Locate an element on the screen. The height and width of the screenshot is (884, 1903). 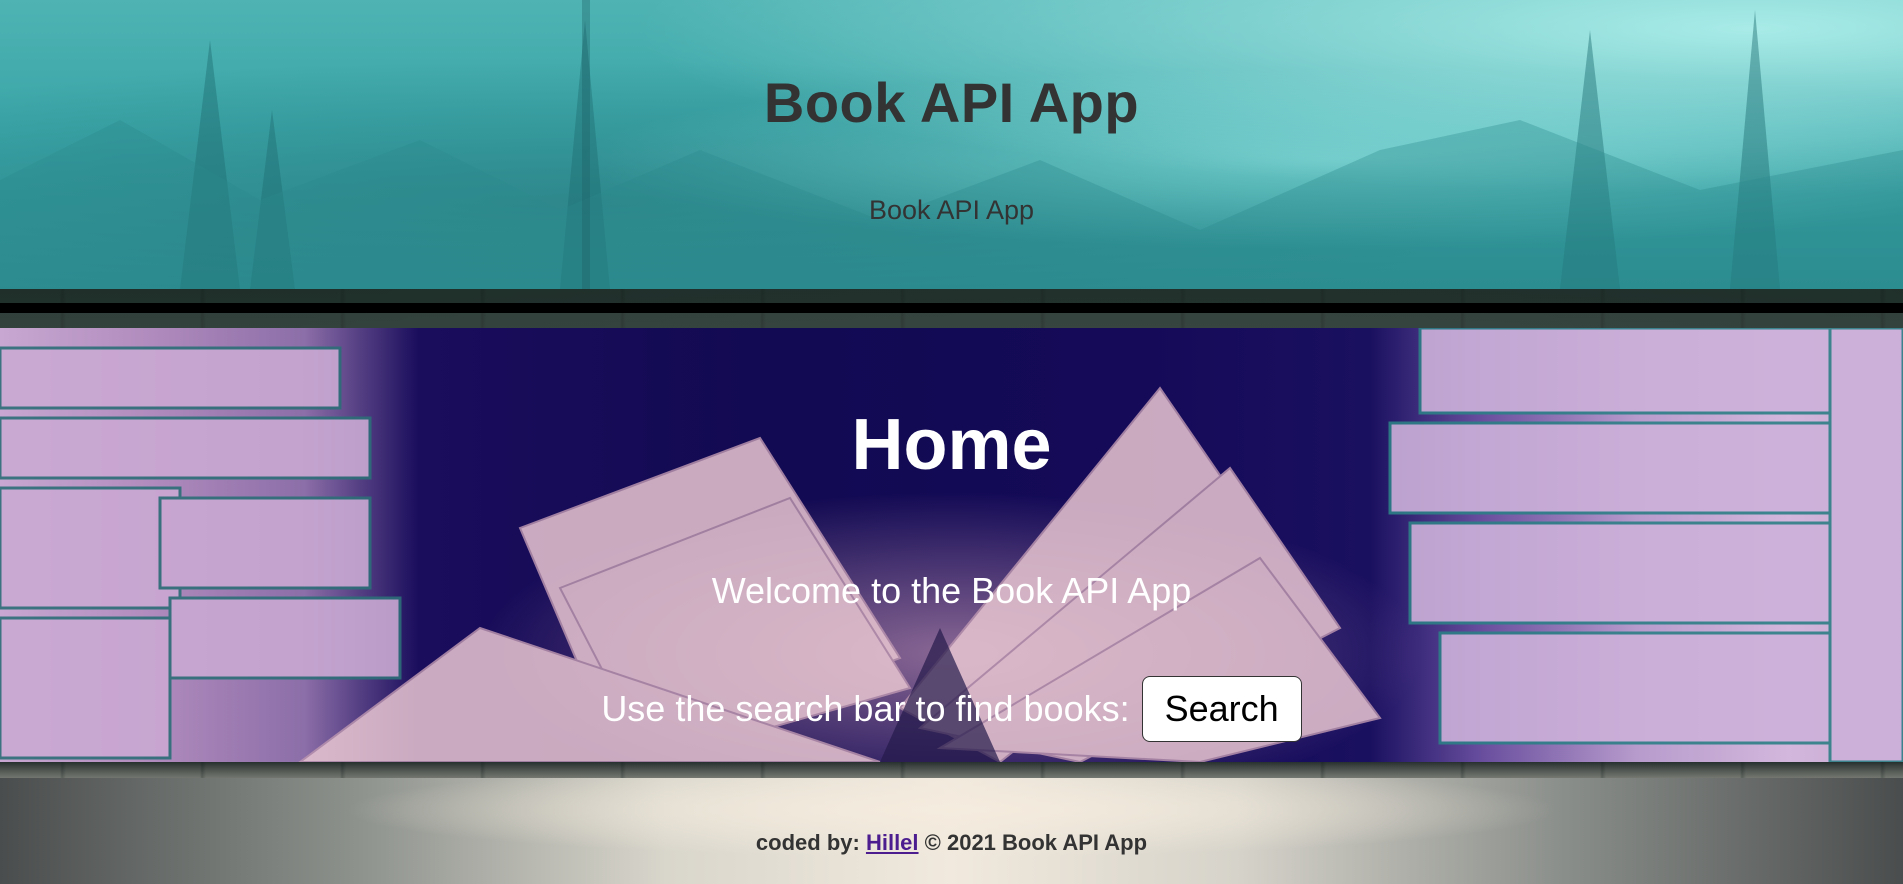
header-divider is located at coordinates (951, 308).